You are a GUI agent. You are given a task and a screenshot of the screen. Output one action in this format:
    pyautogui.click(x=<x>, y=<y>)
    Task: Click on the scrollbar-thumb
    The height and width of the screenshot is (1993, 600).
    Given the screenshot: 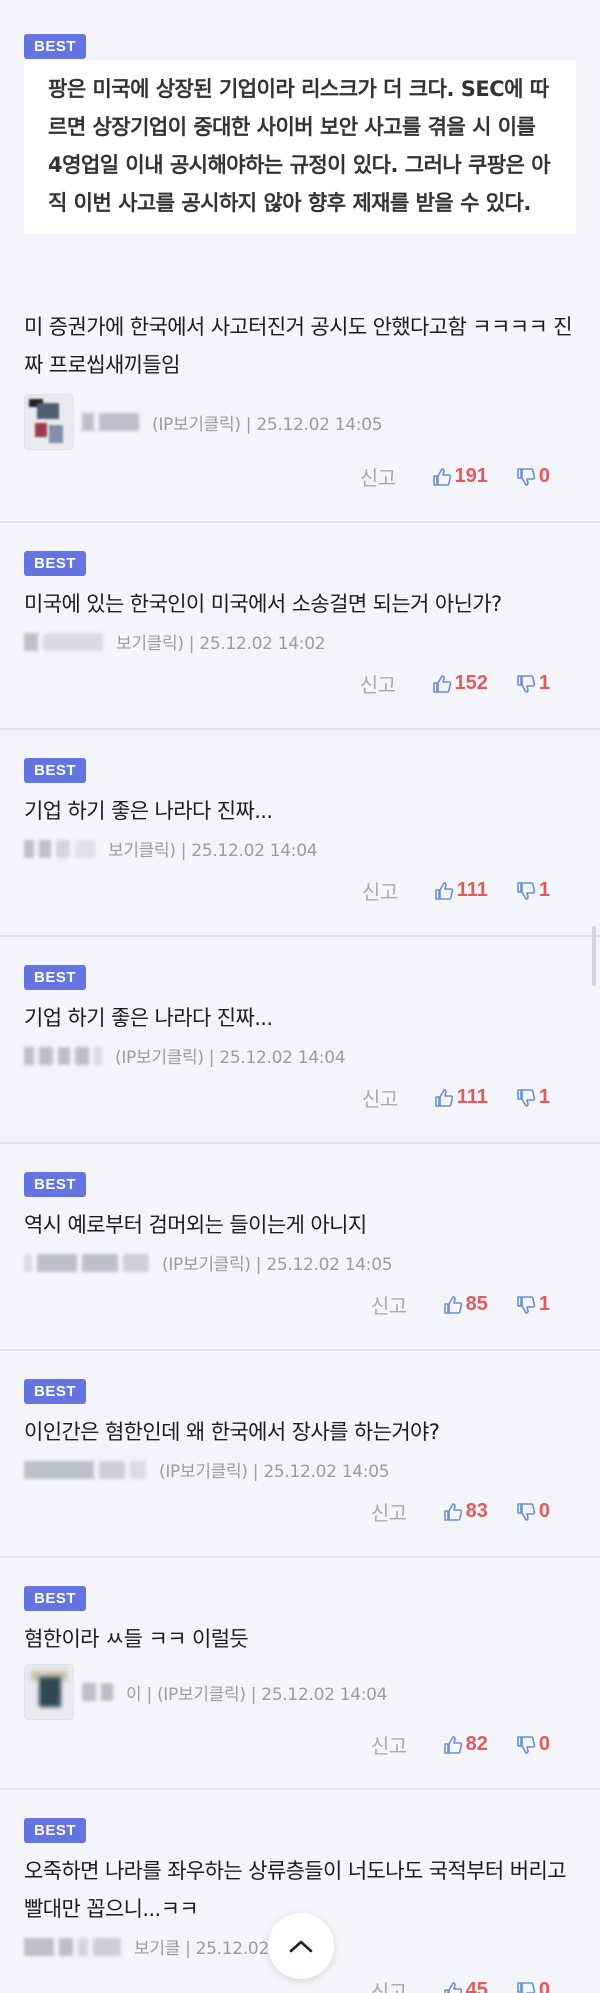 What is the action you would take?
    pyautogui.click(x=594, y=956)
    